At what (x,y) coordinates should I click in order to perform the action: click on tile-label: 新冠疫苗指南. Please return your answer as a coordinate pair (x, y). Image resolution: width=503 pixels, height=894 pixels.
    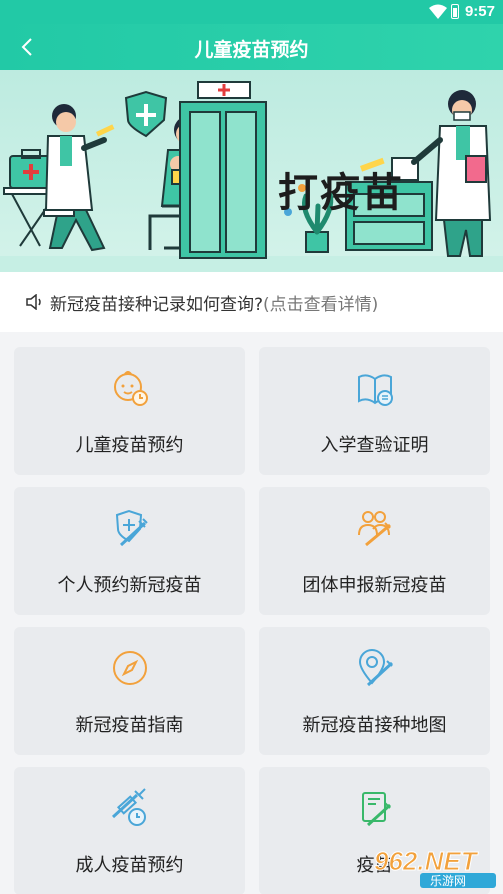
    Looking at the image, I should click on (129, 725).